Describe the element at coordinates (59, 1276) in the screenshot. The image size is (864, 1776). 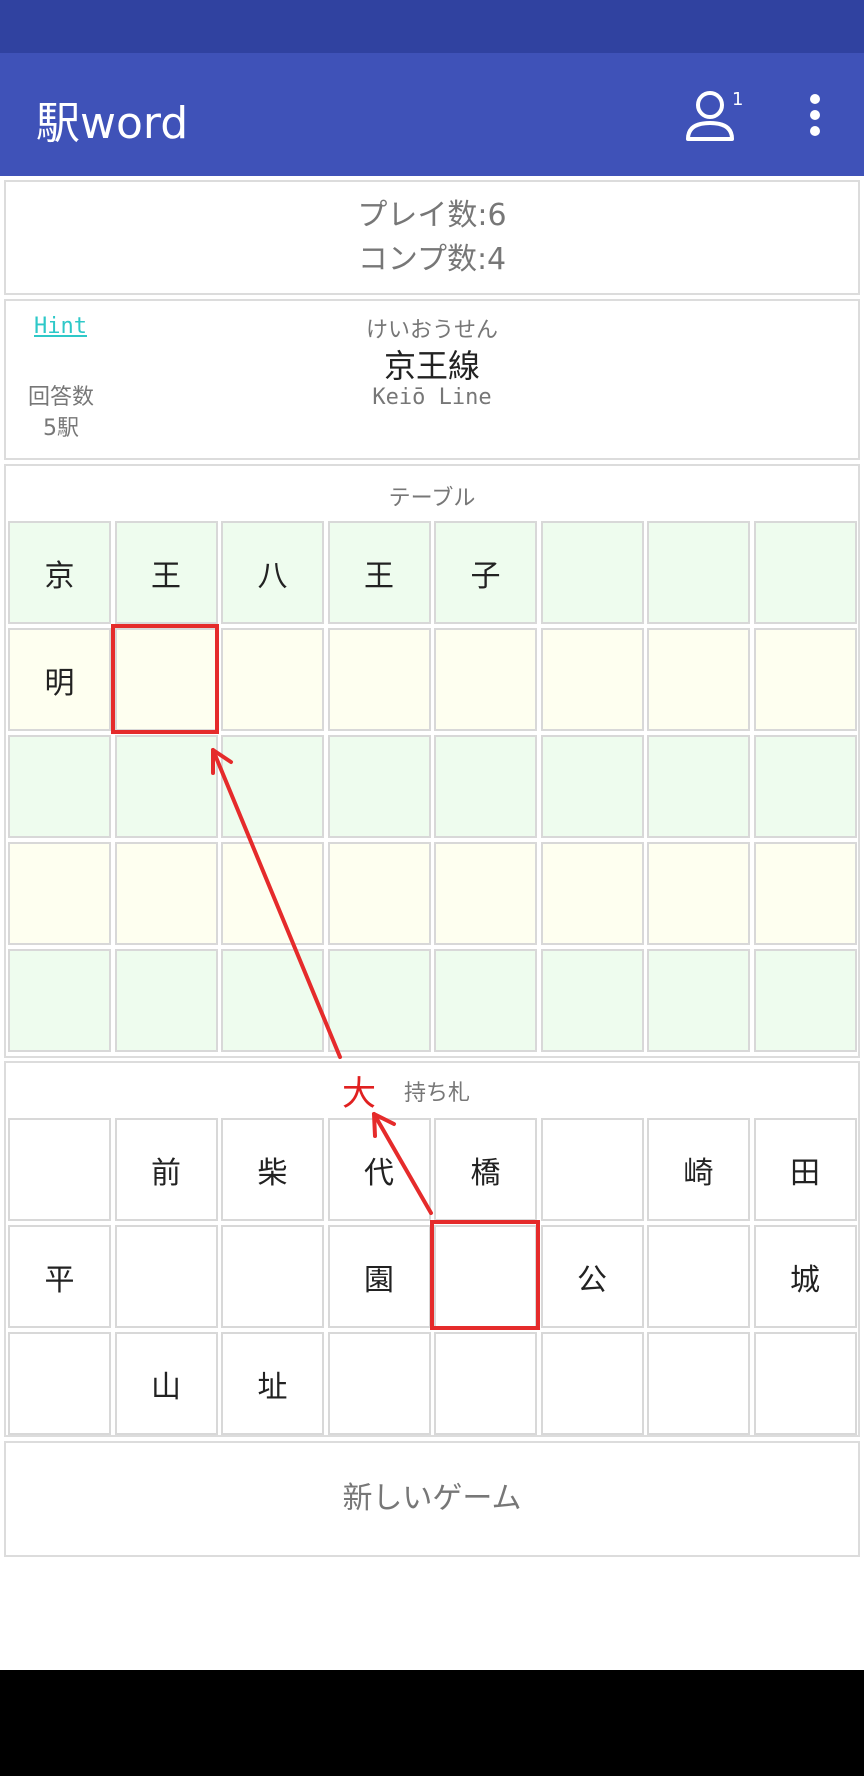
I see `hand-cell: 平` at that location.